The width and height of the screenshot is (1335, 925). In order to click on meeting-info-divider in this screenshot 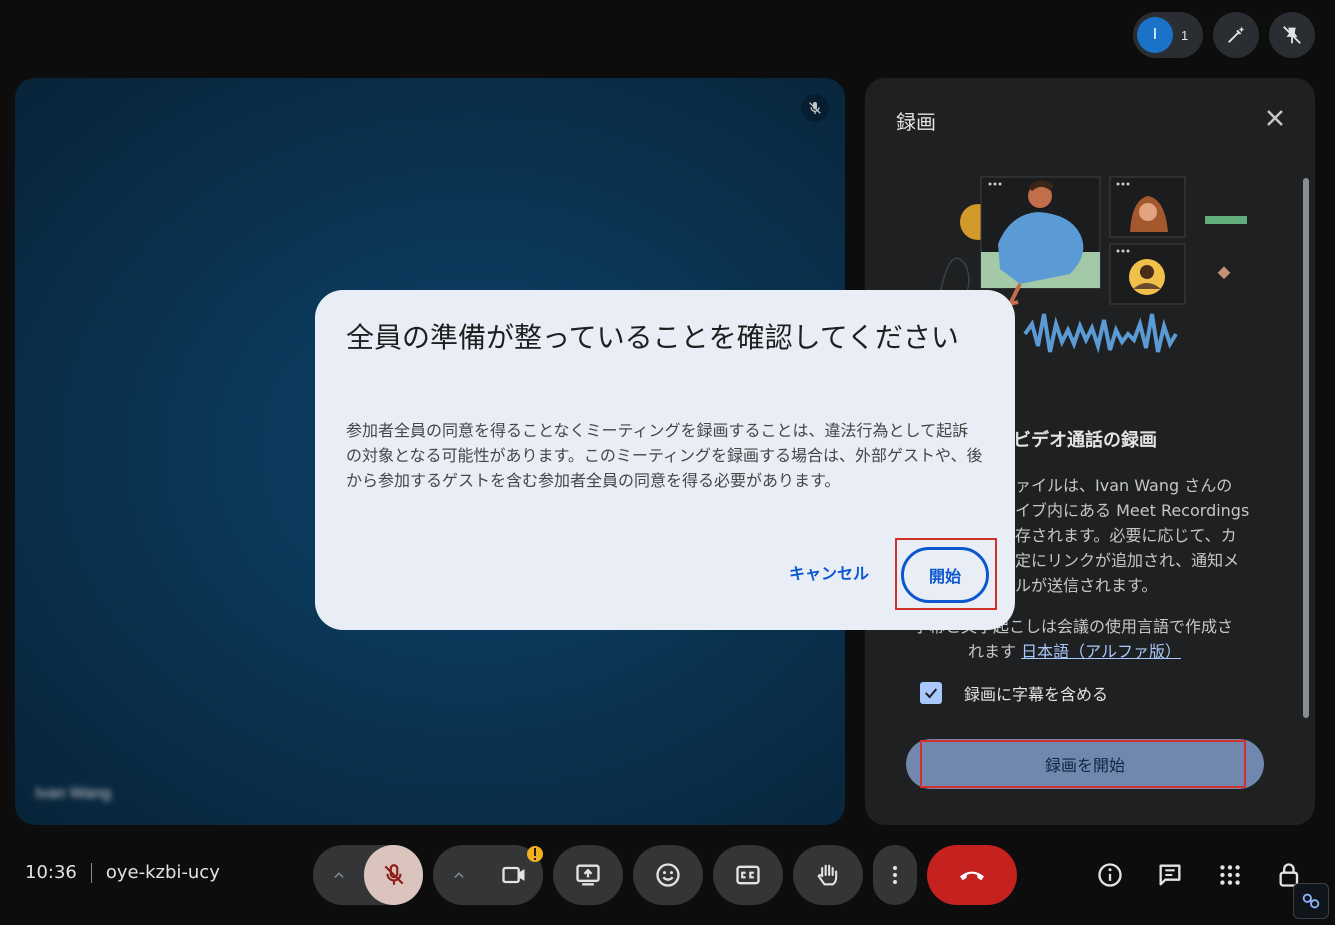, I will do `click(91, 872)`.